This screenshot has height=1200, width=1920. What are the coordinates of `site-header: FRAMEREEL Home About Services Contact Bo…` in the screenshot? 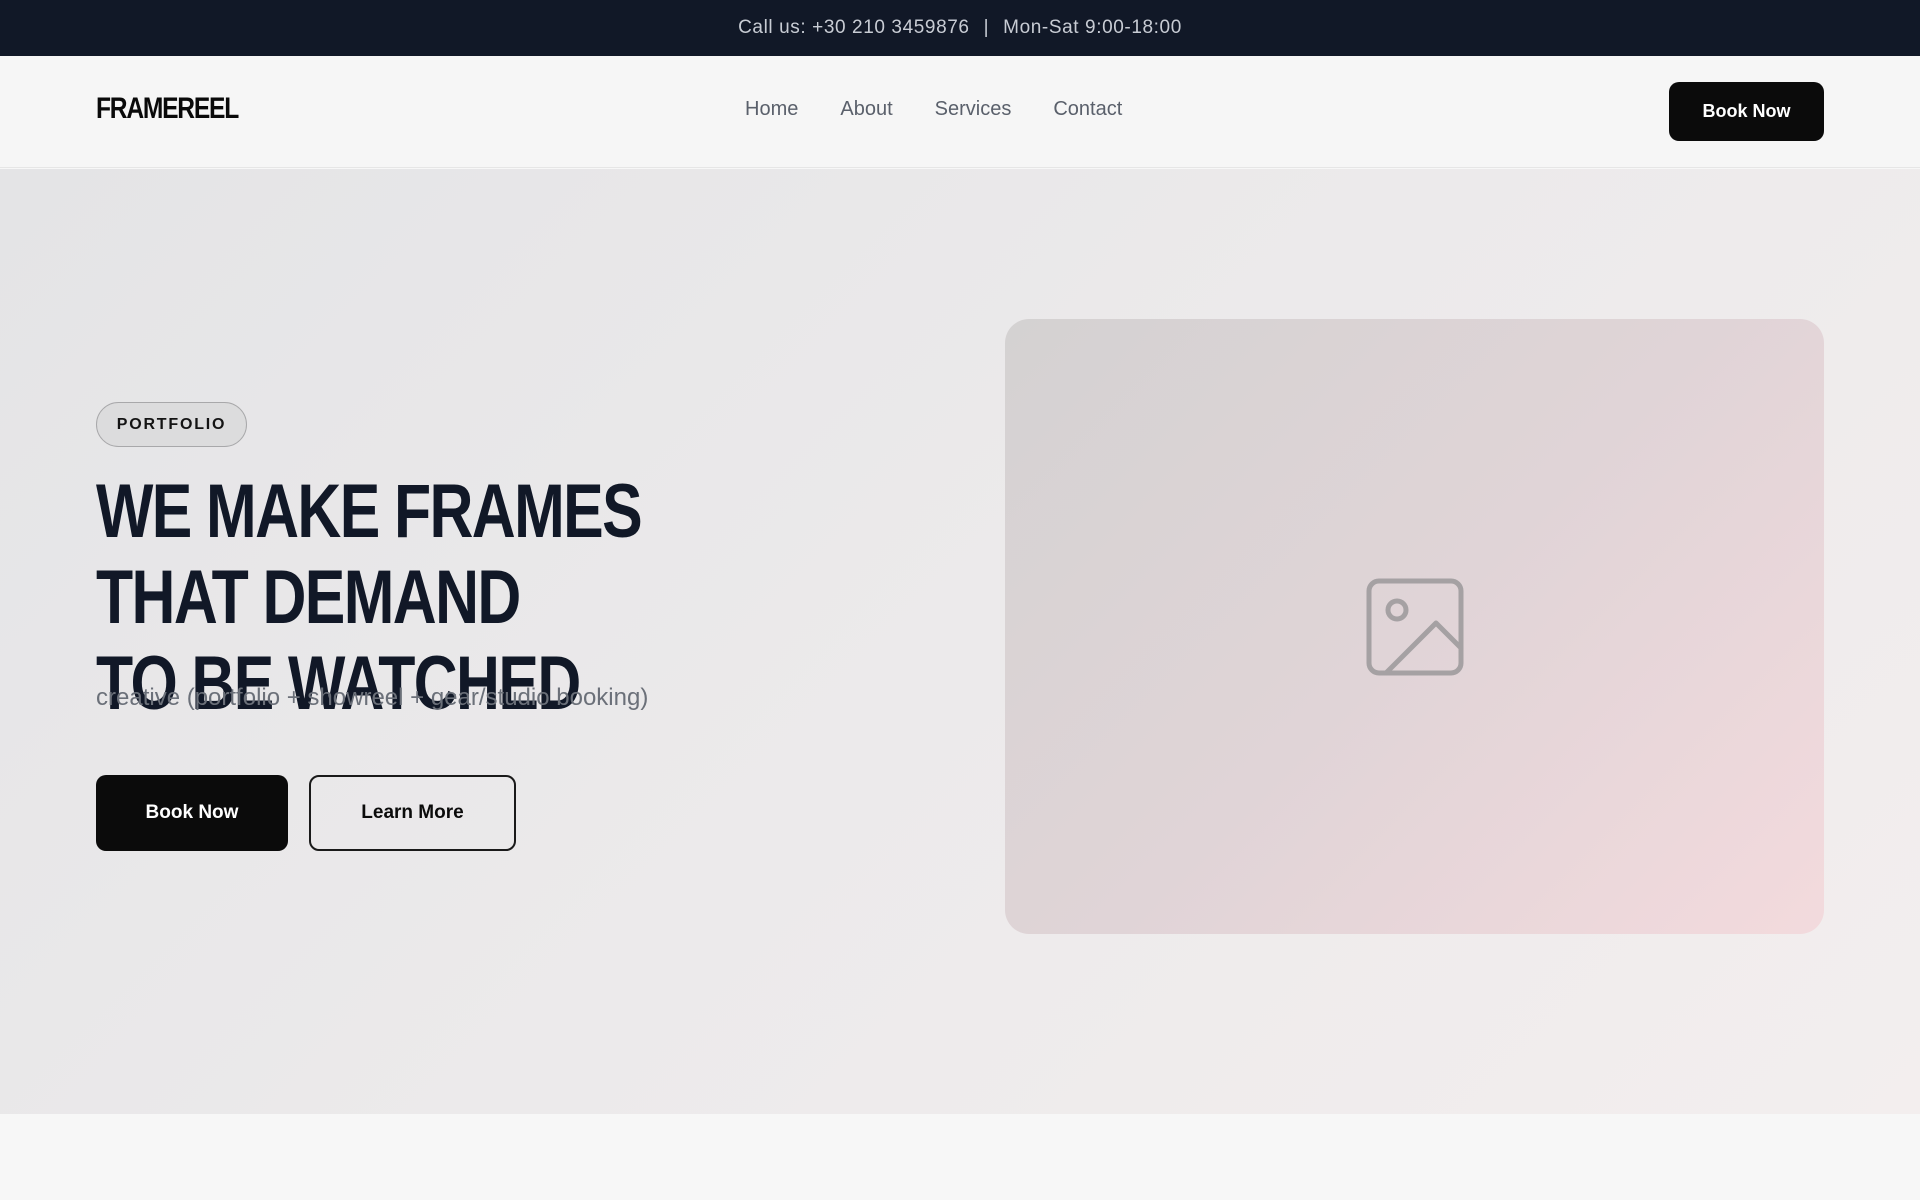 It's located at (960, 112).